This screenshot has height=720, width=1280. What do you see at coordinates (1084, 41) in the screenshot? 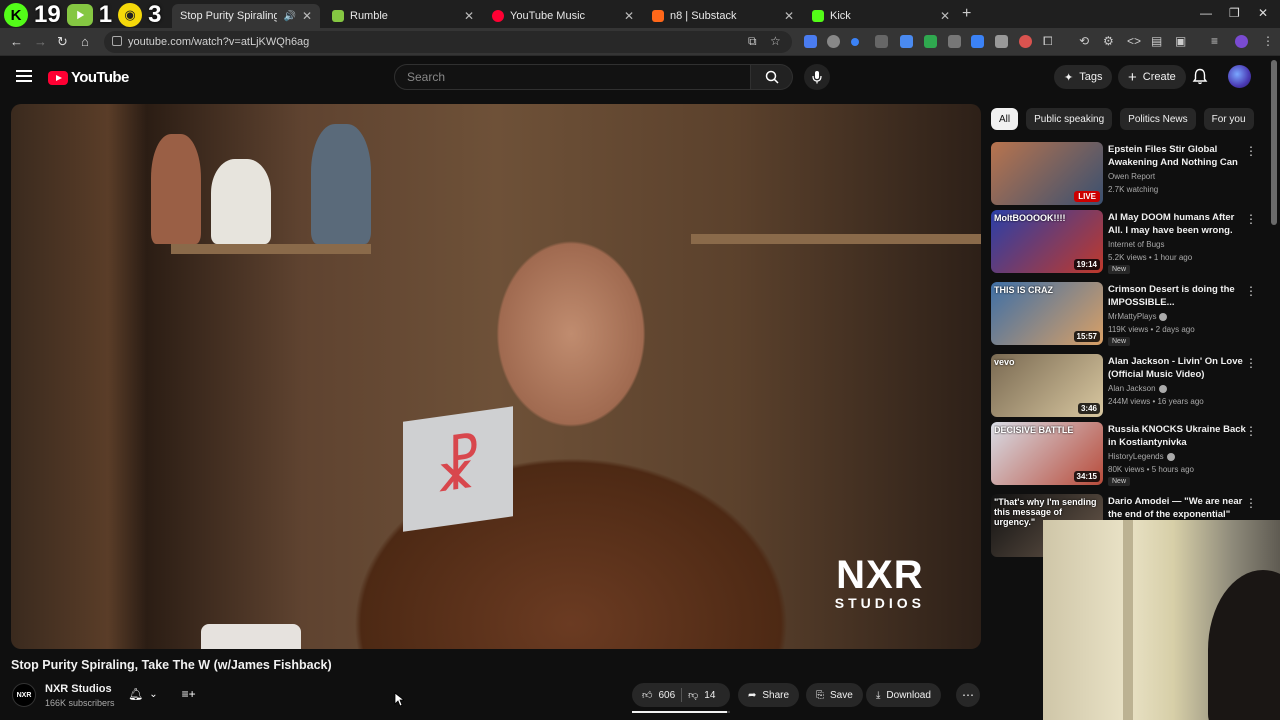
I see `history-icon: ⟲` at bounding box center [1084, 41].